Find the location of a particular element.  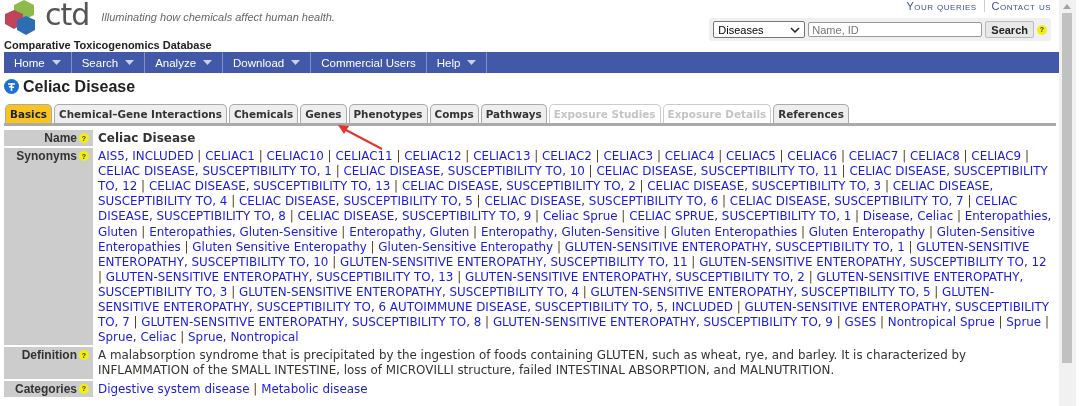

scroll-thumb is located at coordinates (1067, 188).